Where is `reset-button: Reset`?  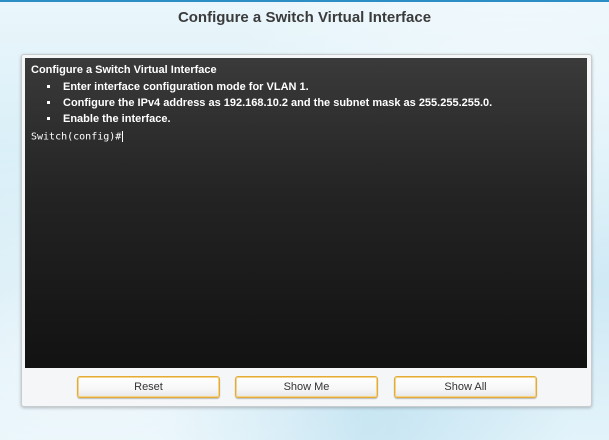 reset-button: Reset is located at coordinates (148, 387).